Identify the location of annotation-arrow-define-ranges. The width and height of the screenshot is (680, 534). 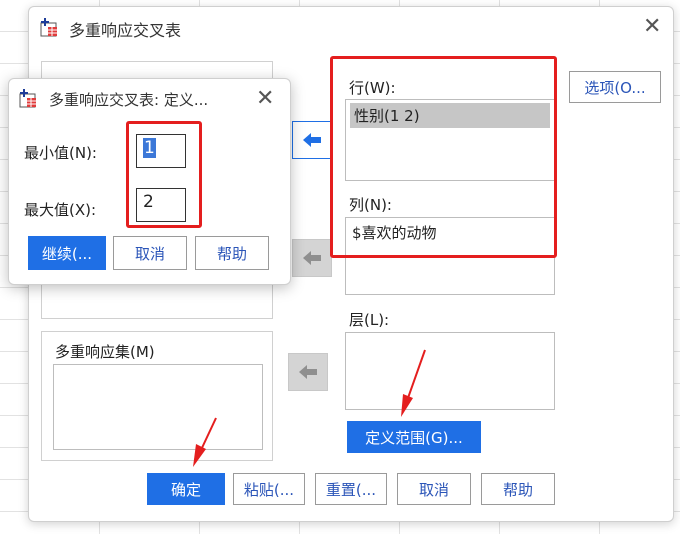
(413, 383).